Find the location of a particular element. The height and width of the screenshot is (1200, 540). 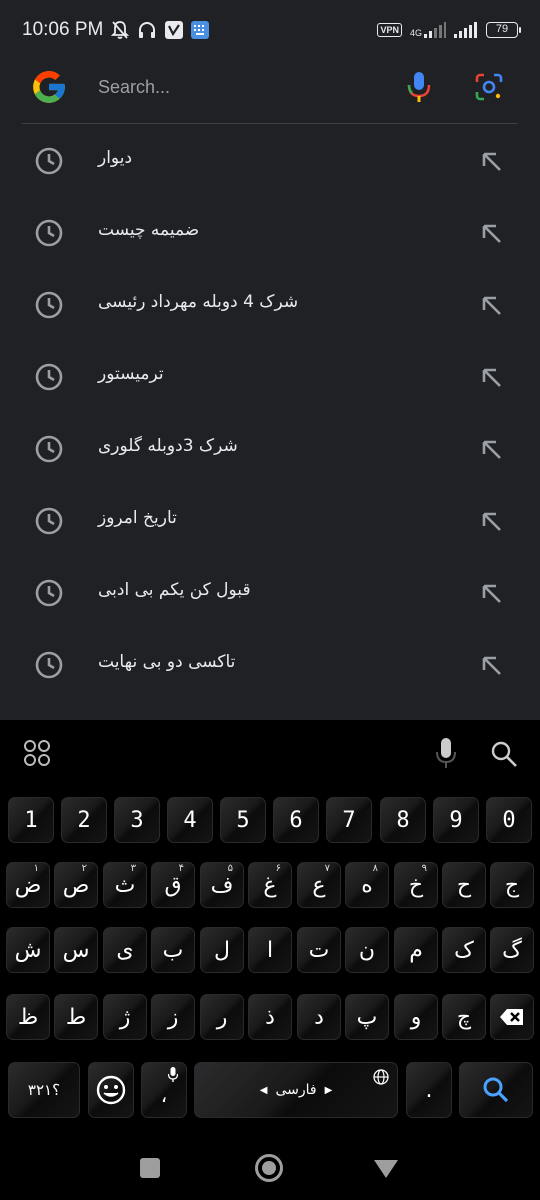

key-3: 3 is located at coordinates (137, 820).